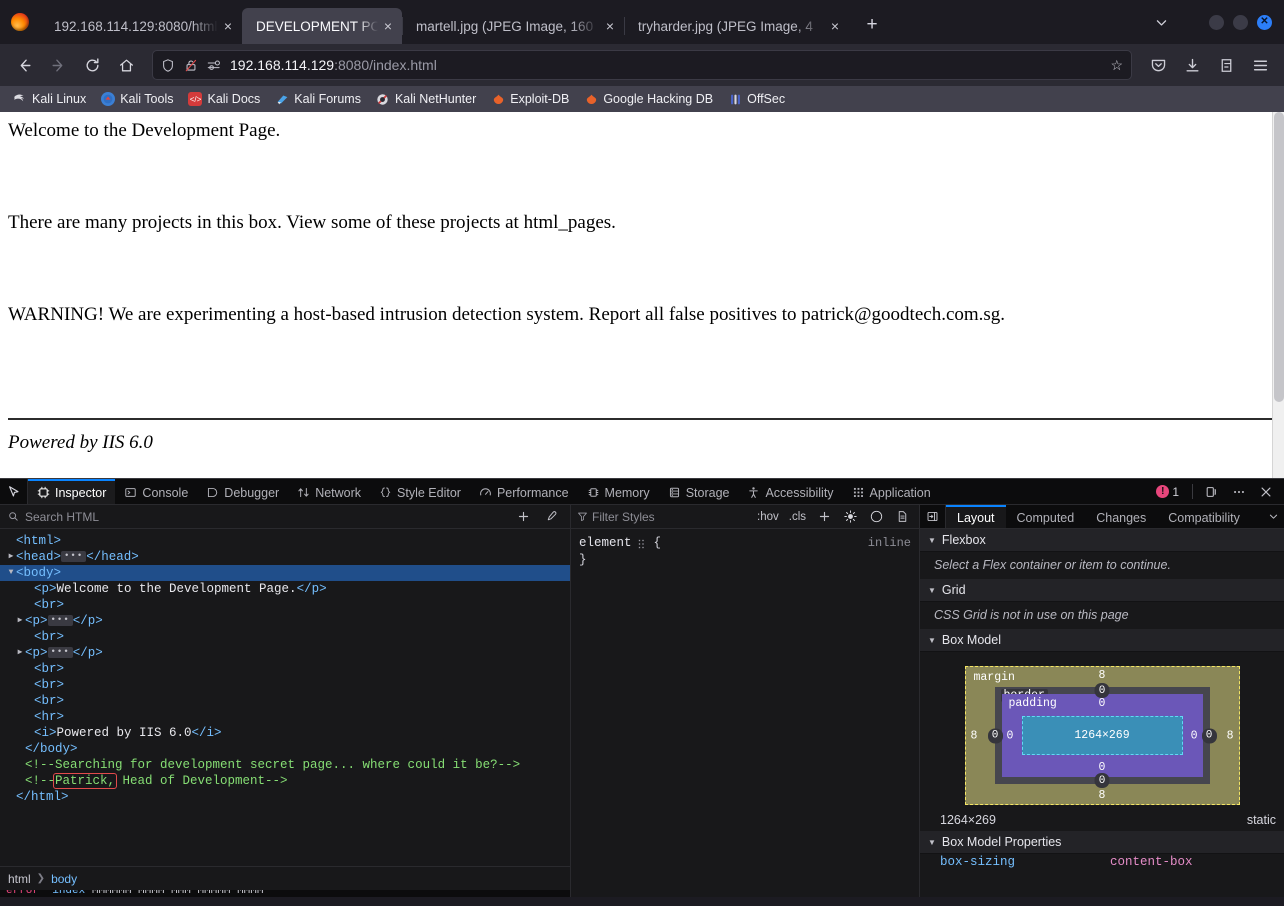 This screenshot has height=906, width=1284. What do you see at coordinates (824, 517) in the screenshot?
I see `add-new-rule-icon` at bounding box center [824, 517].